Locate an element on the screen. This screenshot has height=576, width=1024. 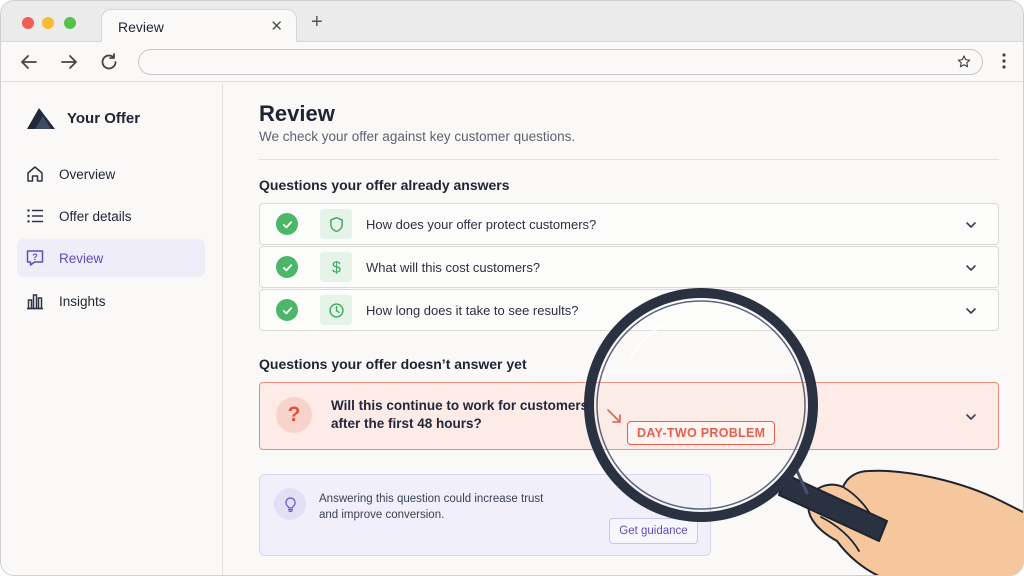
tab-review: Review ✕ is located at coordinates (199, 26).